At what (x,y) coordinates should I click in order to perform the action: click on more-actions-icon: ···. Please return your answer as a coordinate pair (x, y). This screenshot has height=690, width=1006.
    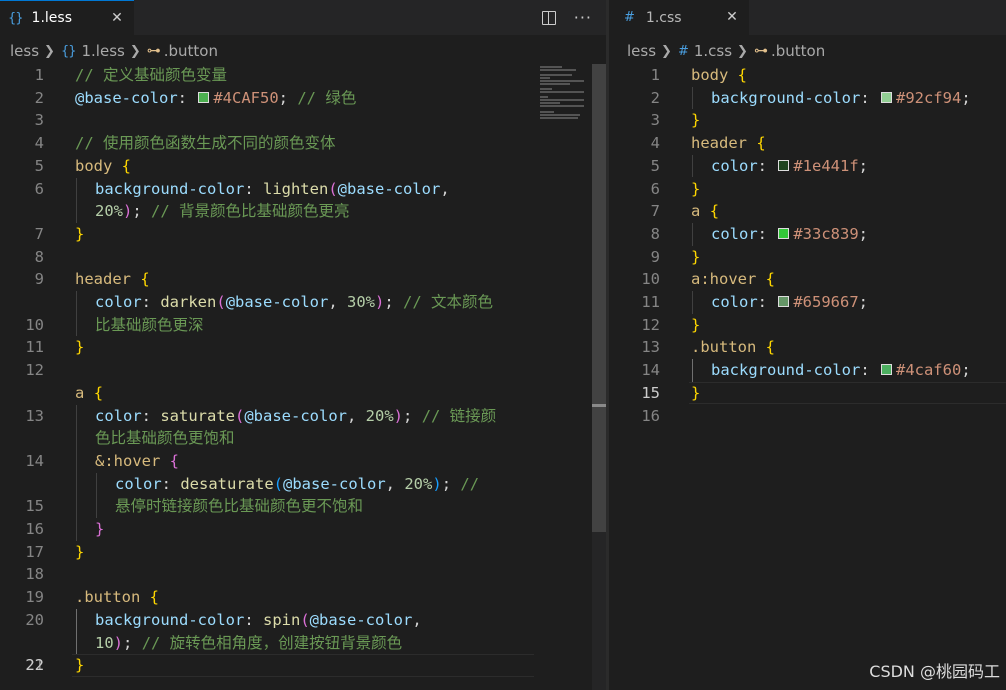
    Looking at the image, I should click on (583, 17).